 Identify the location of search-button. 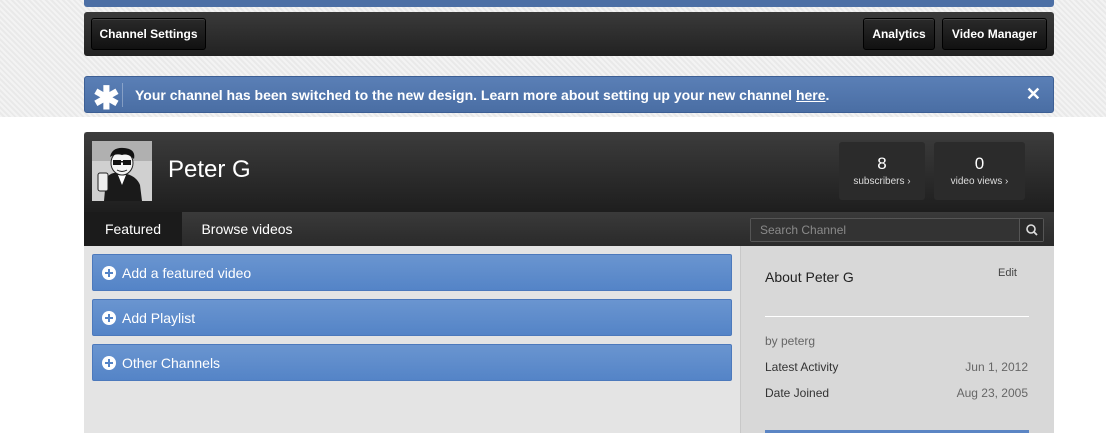
(1031, 230).